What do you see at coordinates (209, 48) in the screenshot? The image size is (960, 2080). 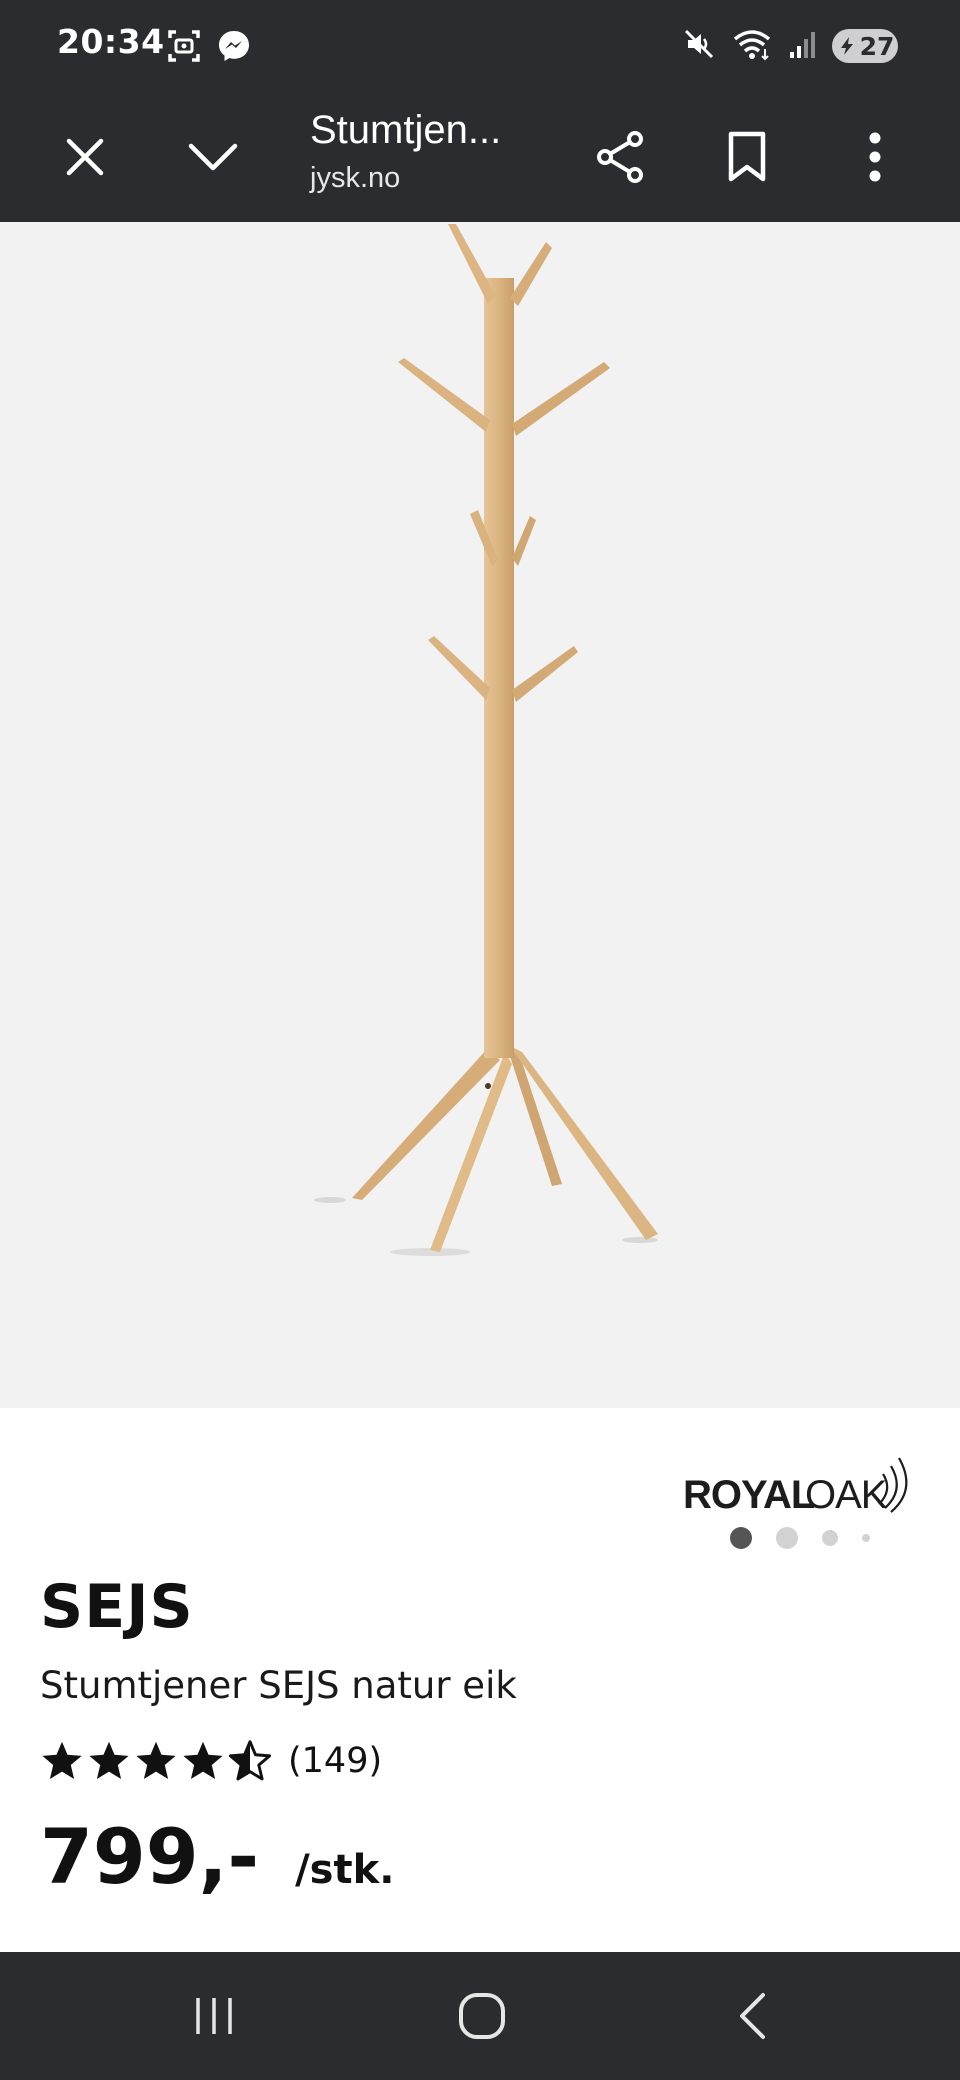 I see `status-left-icons` at bounding box center [209, 48].